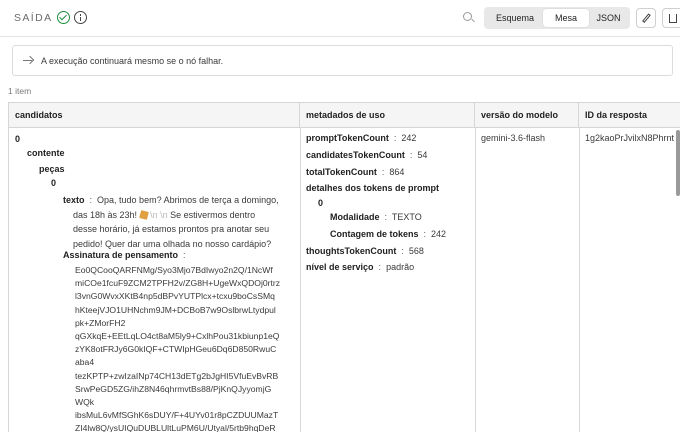 Image resolution: width=680 pixels, height=432 pixels. What do you see at coordinates (177, 415) in the screenshot?
I see `signature-line: ibsMuL6vMfSGhK6sDUY/F+4UYv01r8pCZDUUMazT` at bounding box center [177, 415].